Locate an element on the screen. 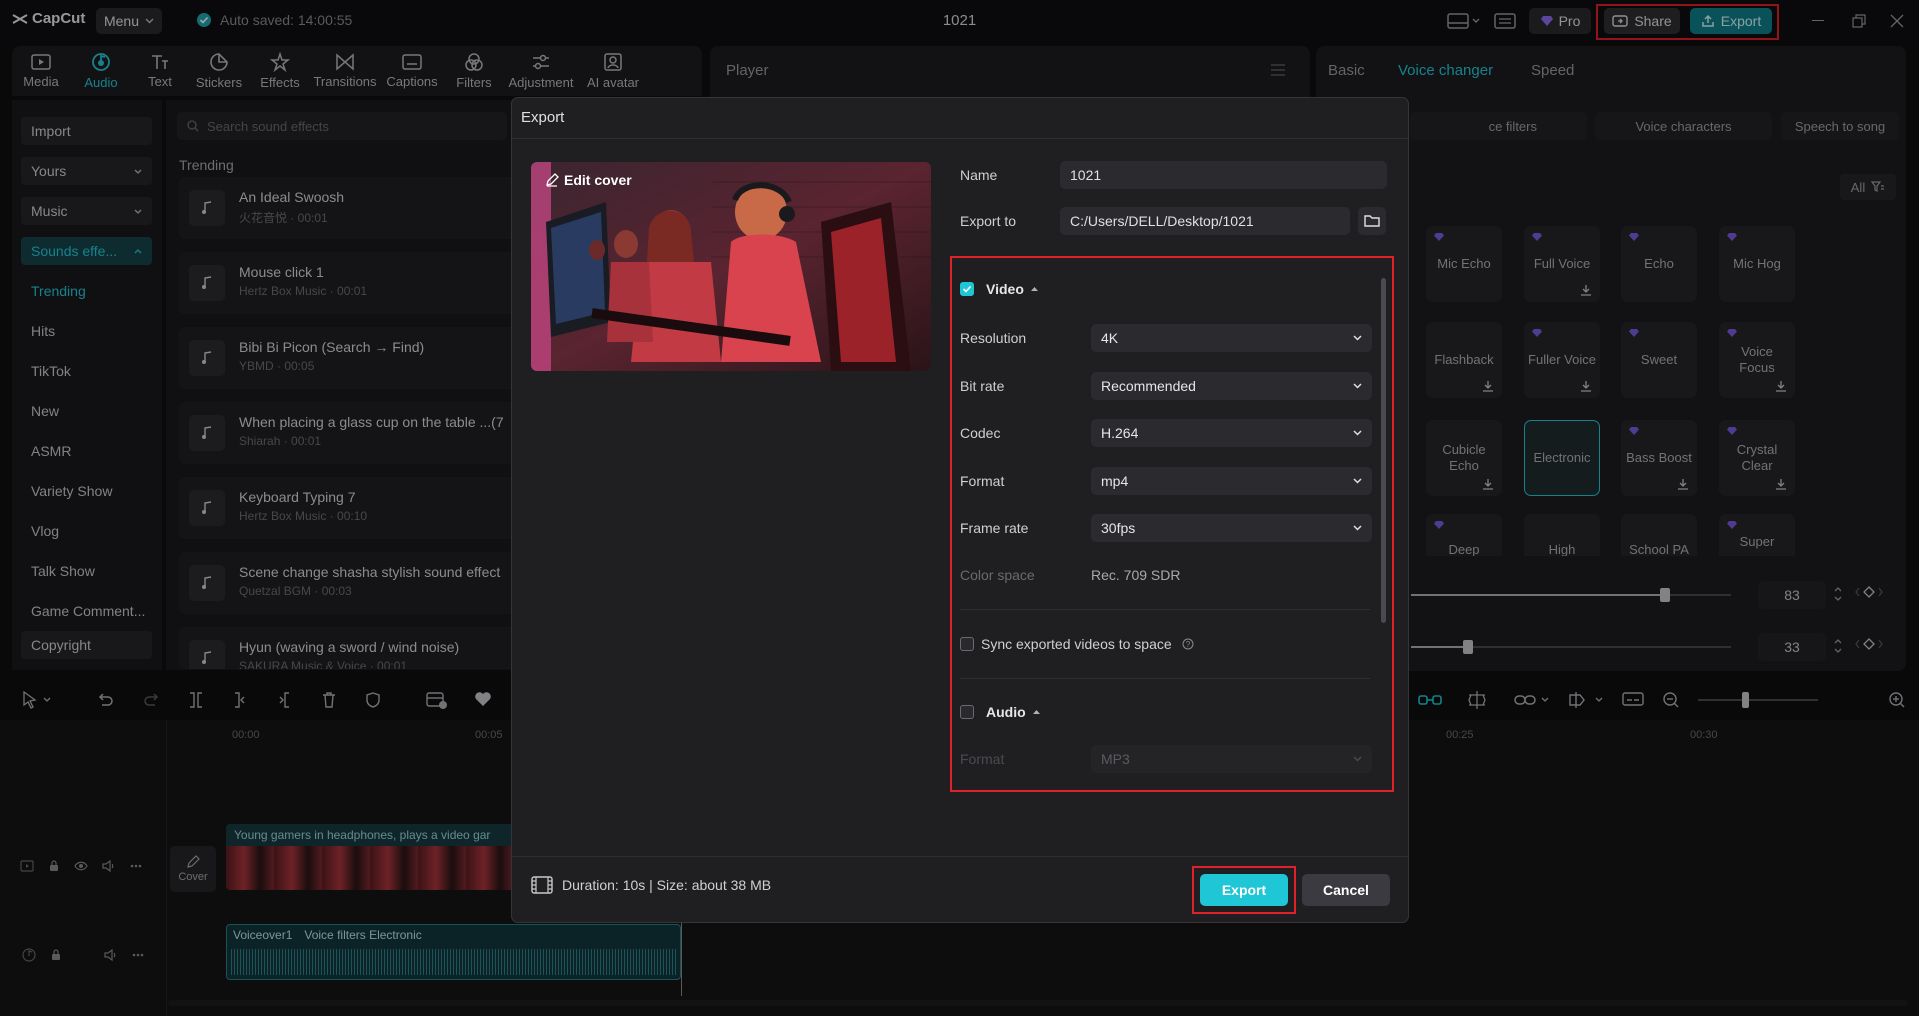 The image size is (1919, 1016). cover-thumbnail: Edit cover is located at coordinates (731, 266).